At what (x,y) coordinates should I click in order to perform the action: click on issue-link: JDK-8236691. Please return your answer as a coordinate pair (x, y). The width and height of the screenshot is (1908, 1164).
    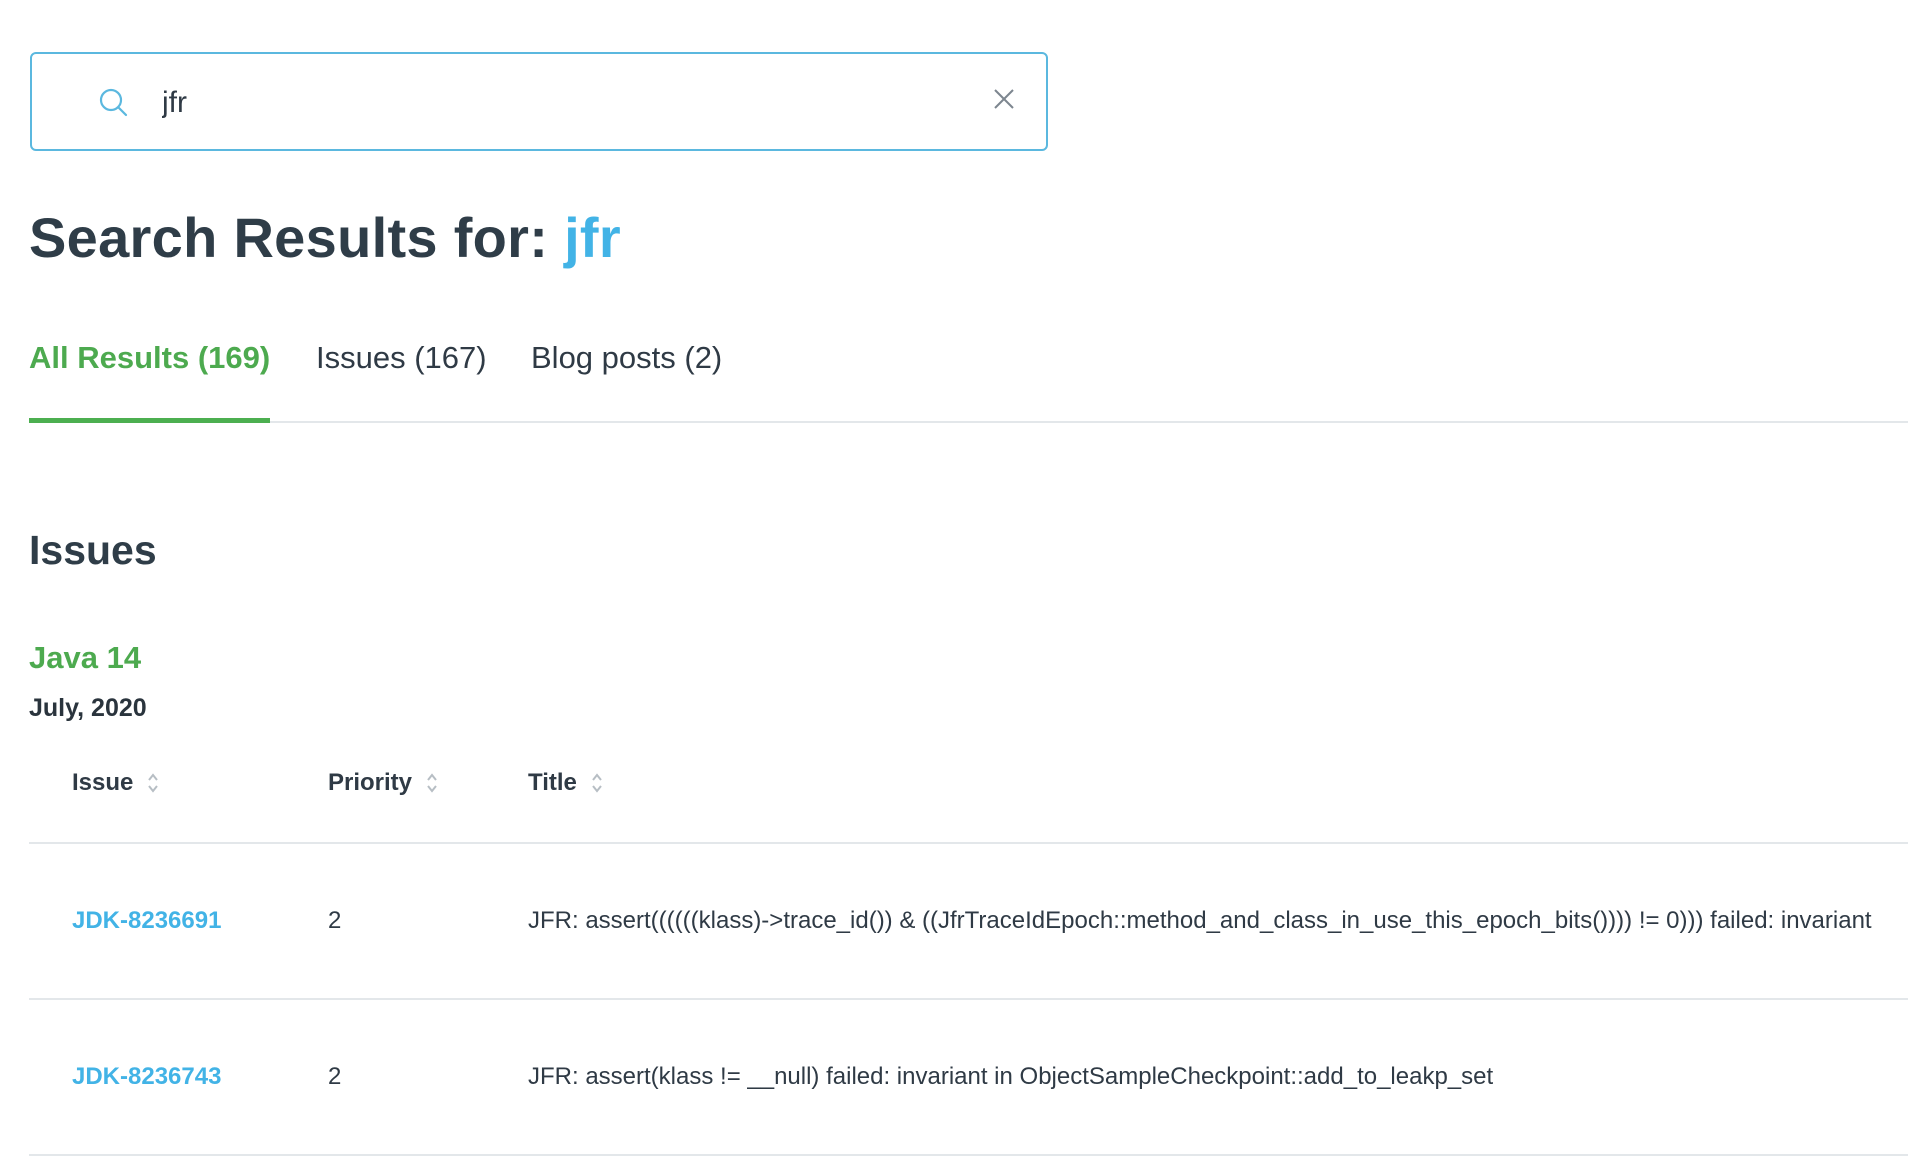
    Looking at the image, I should click on (146, 921).